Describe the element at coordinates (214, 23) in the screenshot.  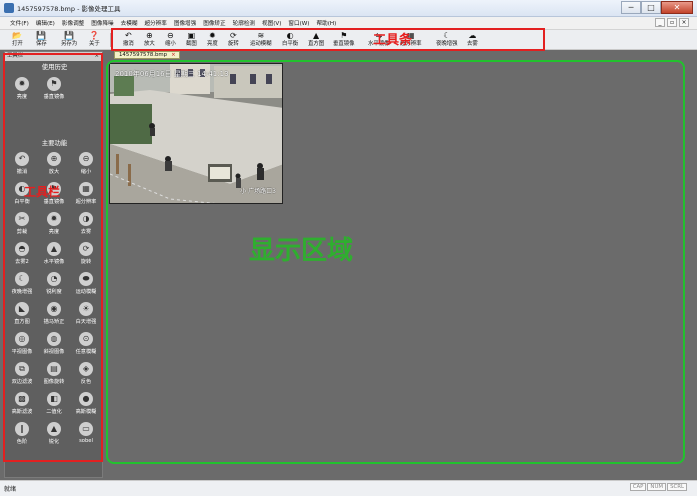
I see `menu-correct: 图像矫正` at that location.